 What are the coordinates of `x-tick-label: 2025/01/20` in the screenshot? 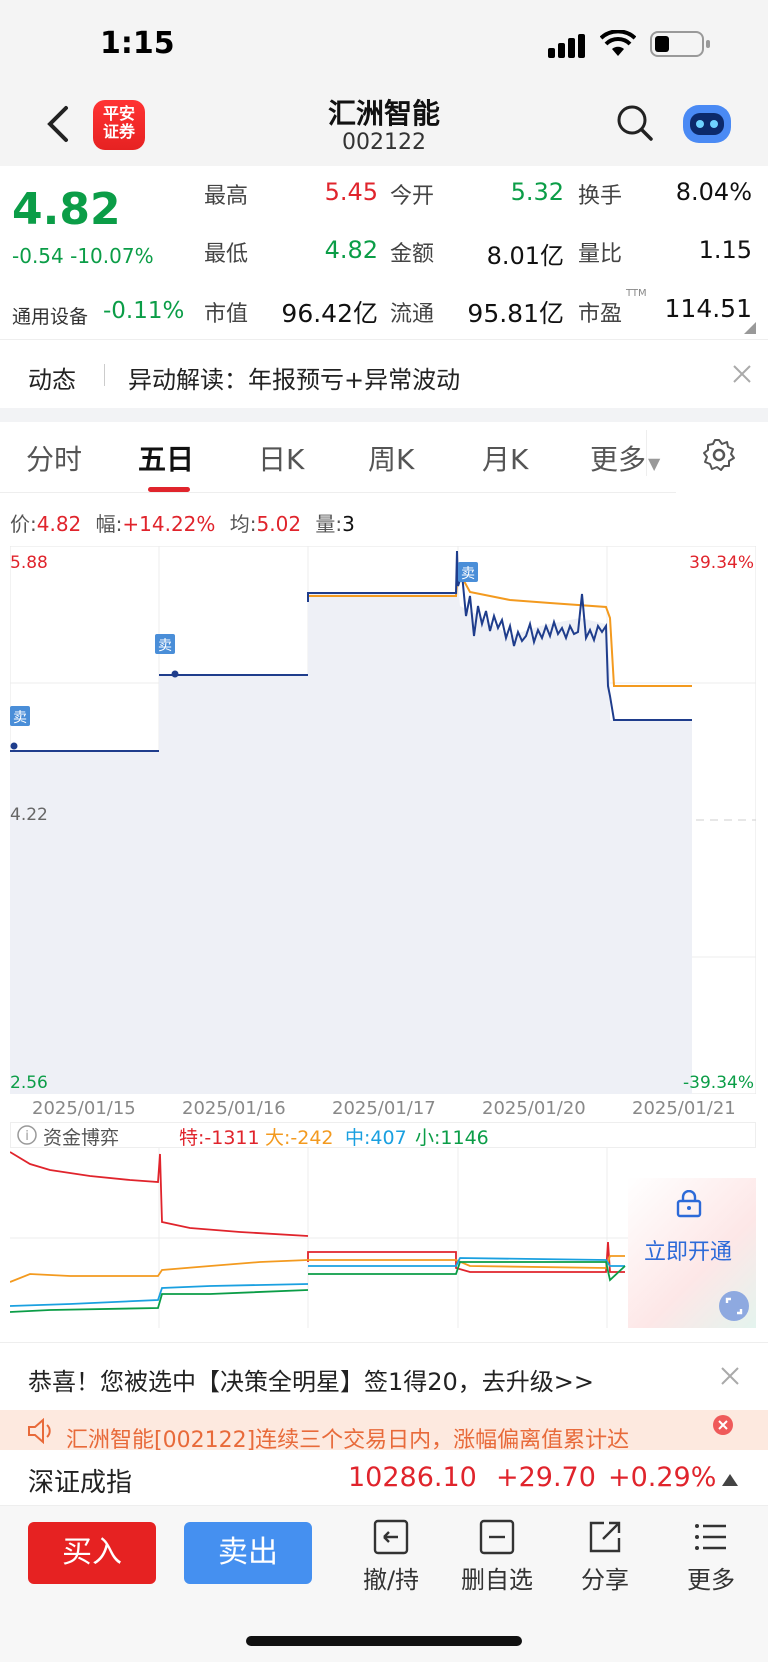 It's located at (534, 1108).